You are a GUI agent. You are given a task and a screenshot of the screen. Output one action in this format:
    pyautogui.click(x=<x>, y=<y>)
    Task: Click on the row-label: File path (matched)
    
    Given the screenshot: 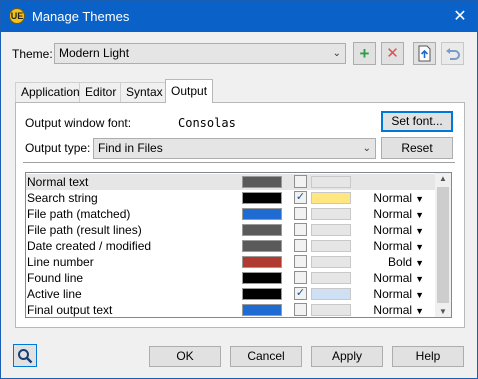 What is the action you would take?
    pyautogui.click(x=79, y=214)
    